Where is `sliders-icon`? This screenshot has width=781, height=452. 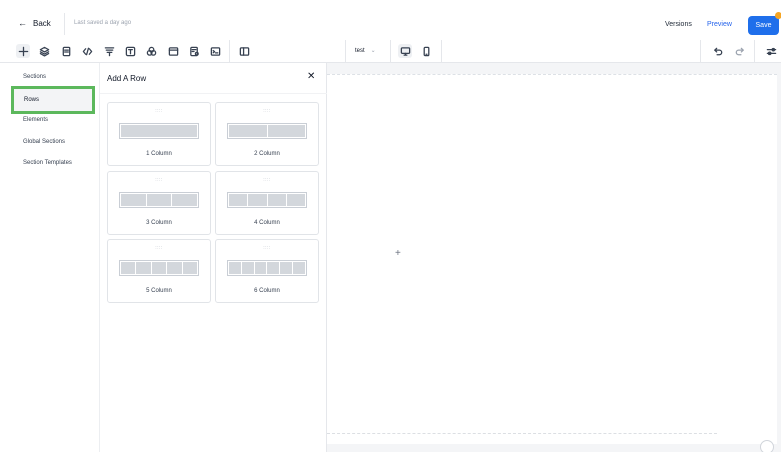
sliders-icon is located at coordinates (771, 51).